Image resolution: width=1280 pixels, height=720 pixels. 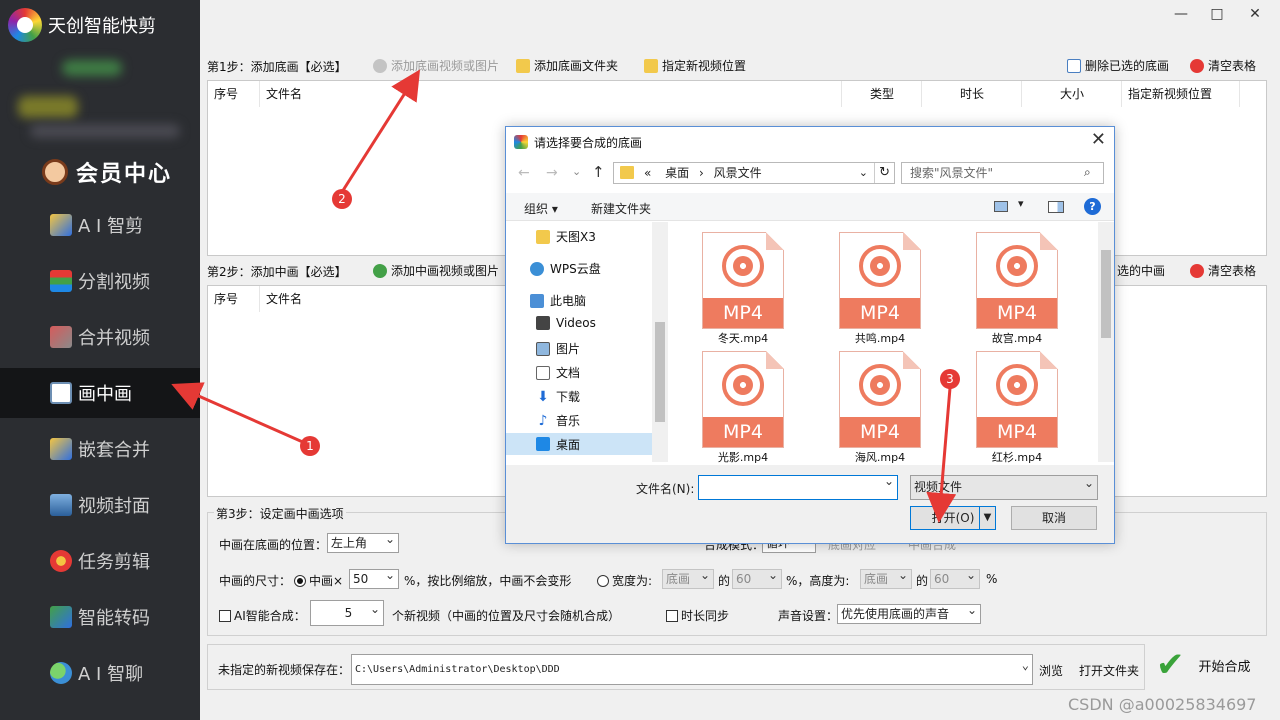 What do you see at coordinates (1162, 704) in the screenshot?
I see `watermark: CSDN @a00025834697` at bounding box center [1162, 704].